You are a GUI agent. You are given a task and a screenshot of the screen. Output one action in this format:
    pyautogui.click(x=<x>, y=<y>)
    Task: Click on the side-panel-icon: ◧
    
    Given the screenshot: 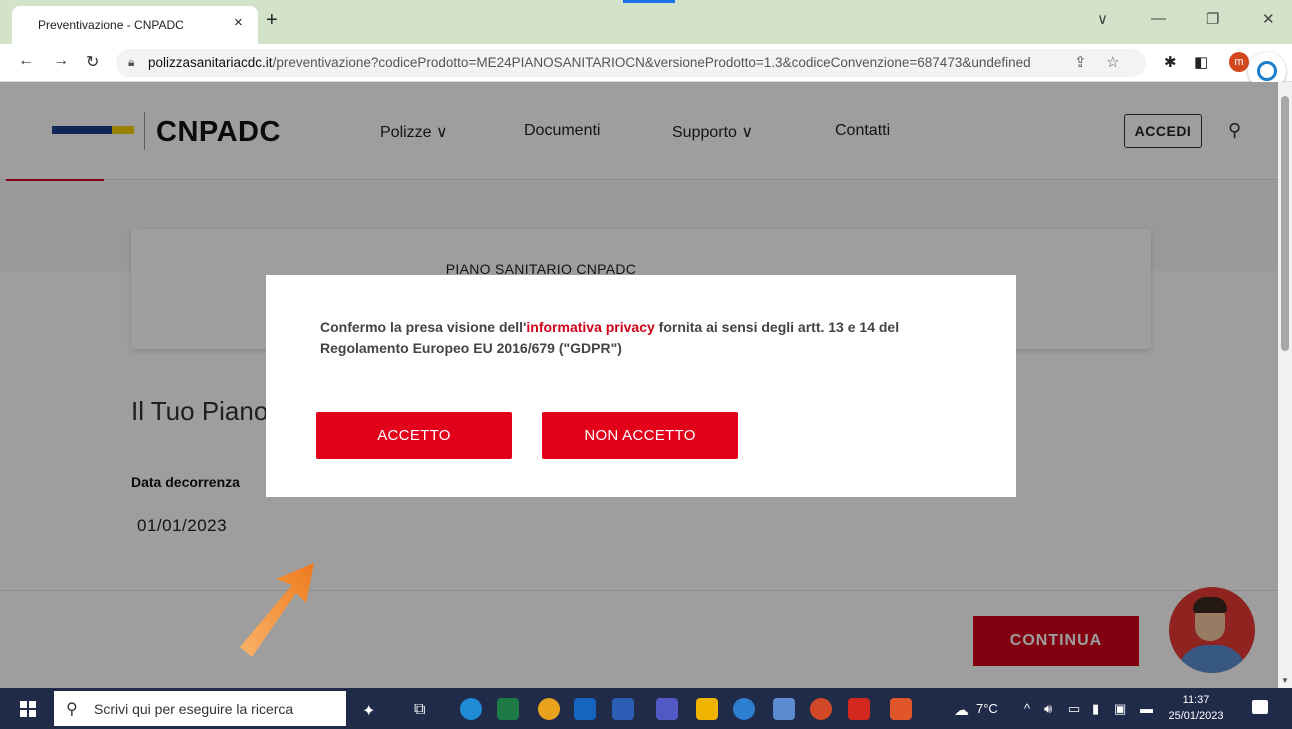 What is the action you would take?
    pyautogui.click(x=1201, y=62)
    